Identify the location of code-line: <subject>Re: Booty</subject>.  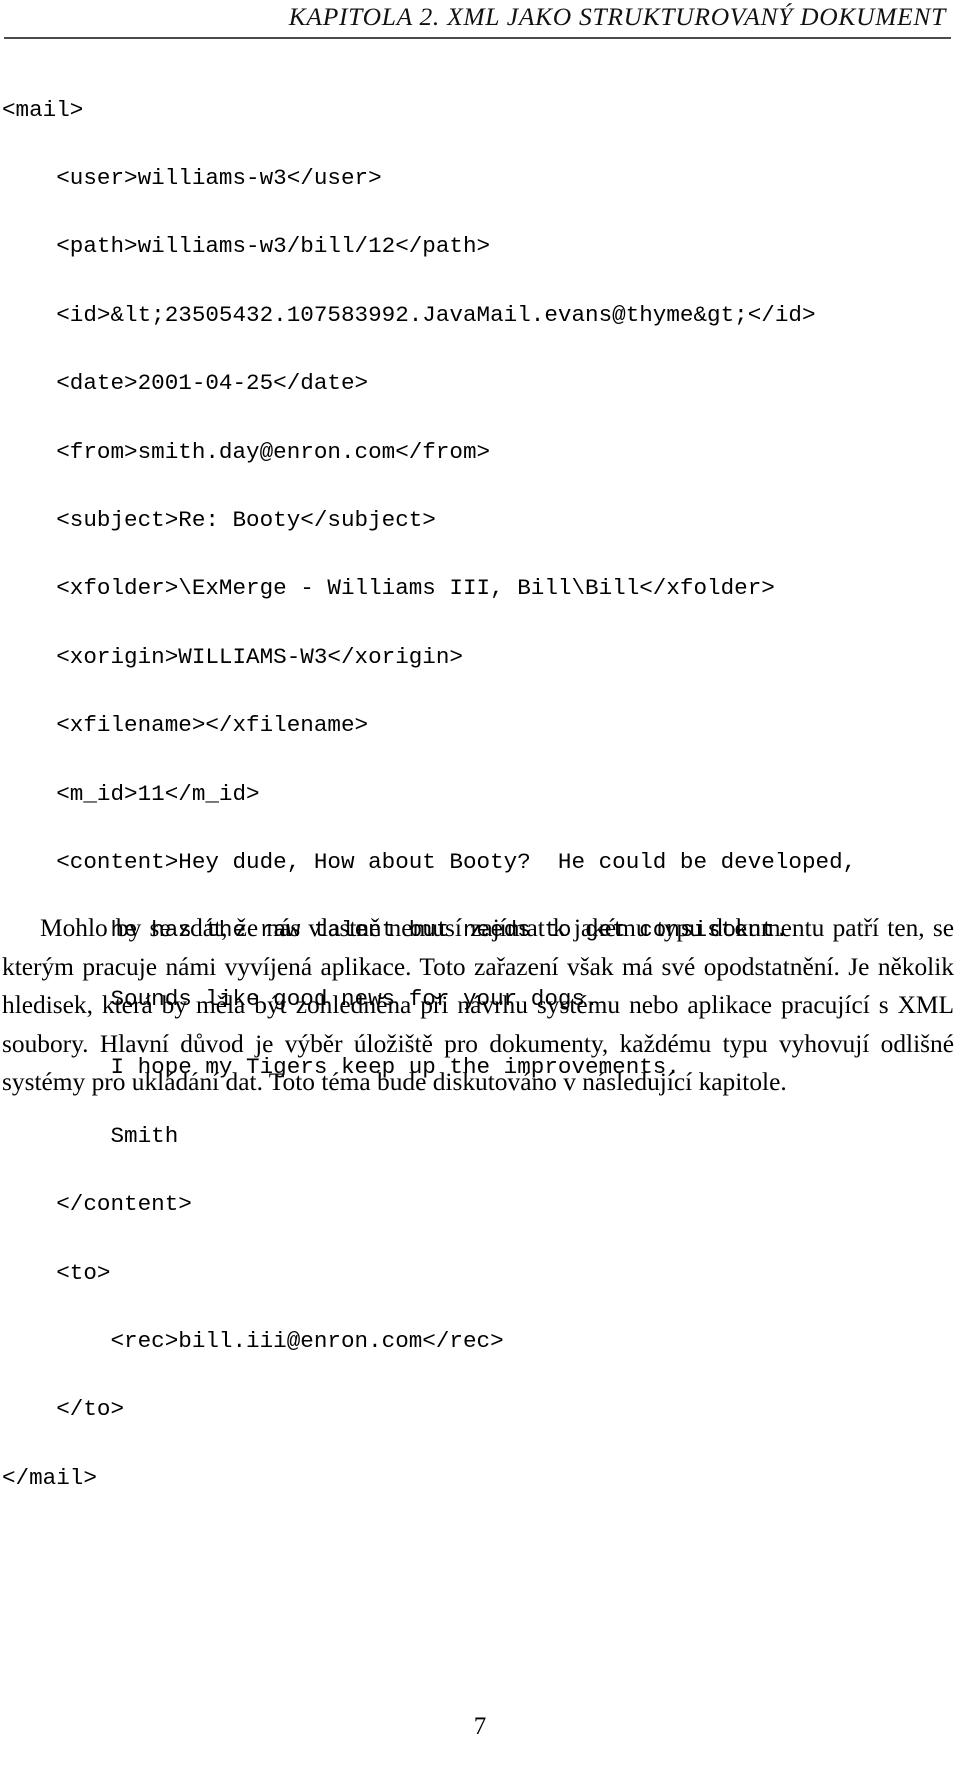
(219, 520).